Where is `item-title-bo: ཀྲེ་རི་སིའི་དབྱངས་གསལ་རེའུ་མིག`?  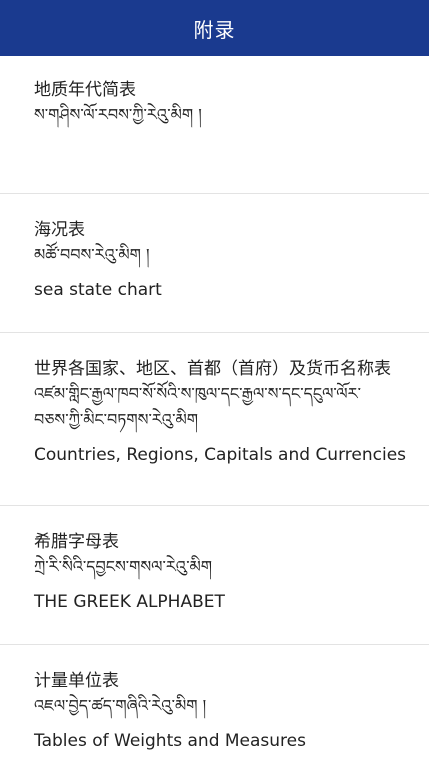
item-title-bo: ཀྲེ་རི་སིའི་དབྱངས་གསལ་རེའུ་མིག is located at coordinates (123, 566).